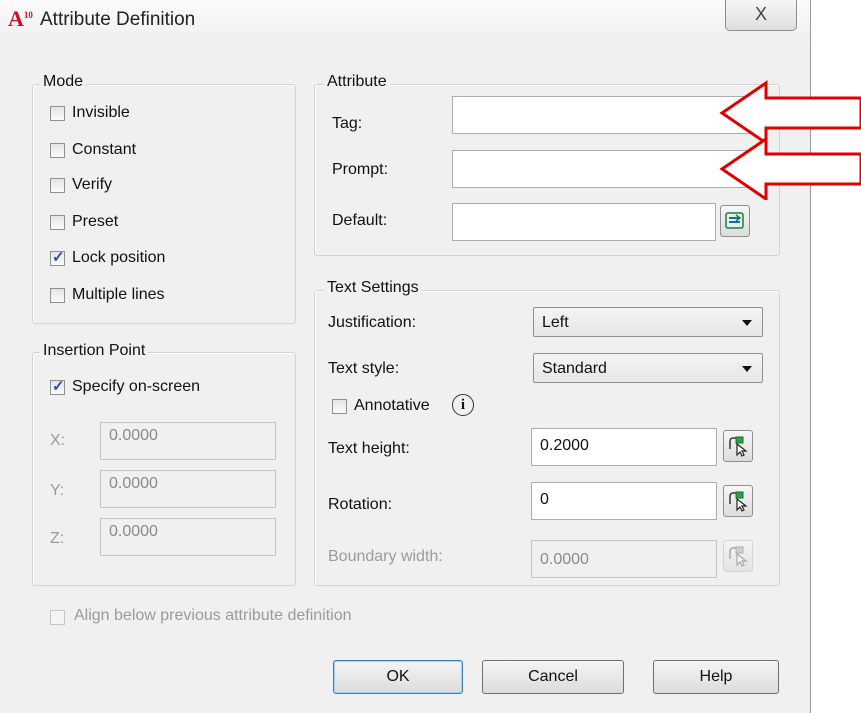  Describe the element at coordinates (398, 677) in the screenshot. I see `ok-button: OK` at that location.